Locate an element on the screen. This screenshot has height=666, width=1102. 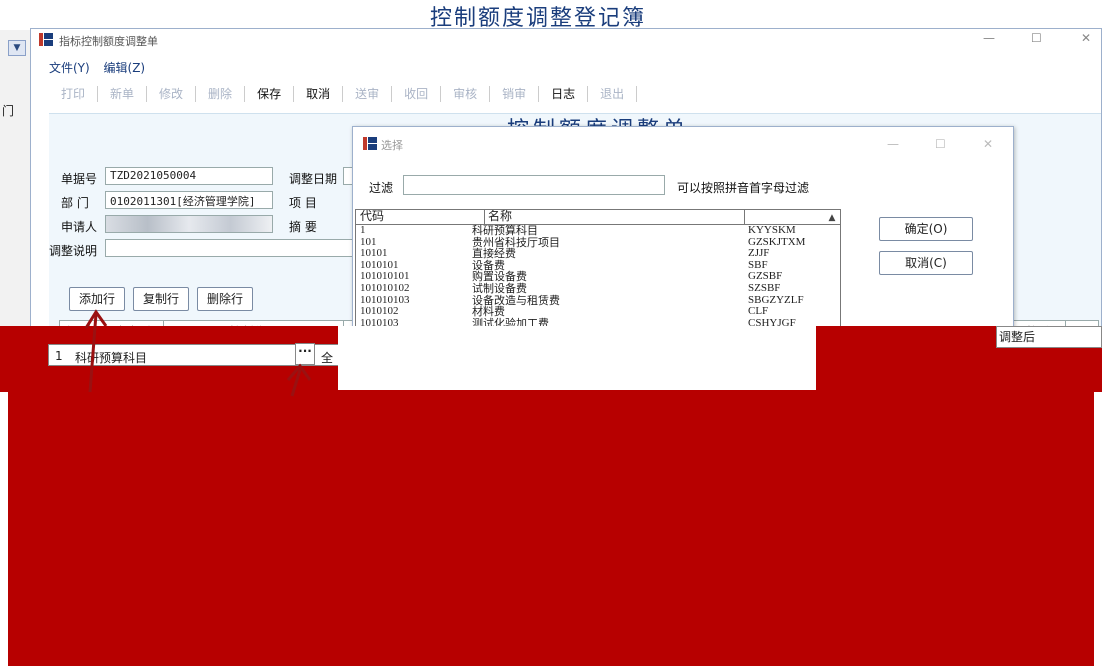
list-item-abbr: CLF is located at coordinates (758, 311).